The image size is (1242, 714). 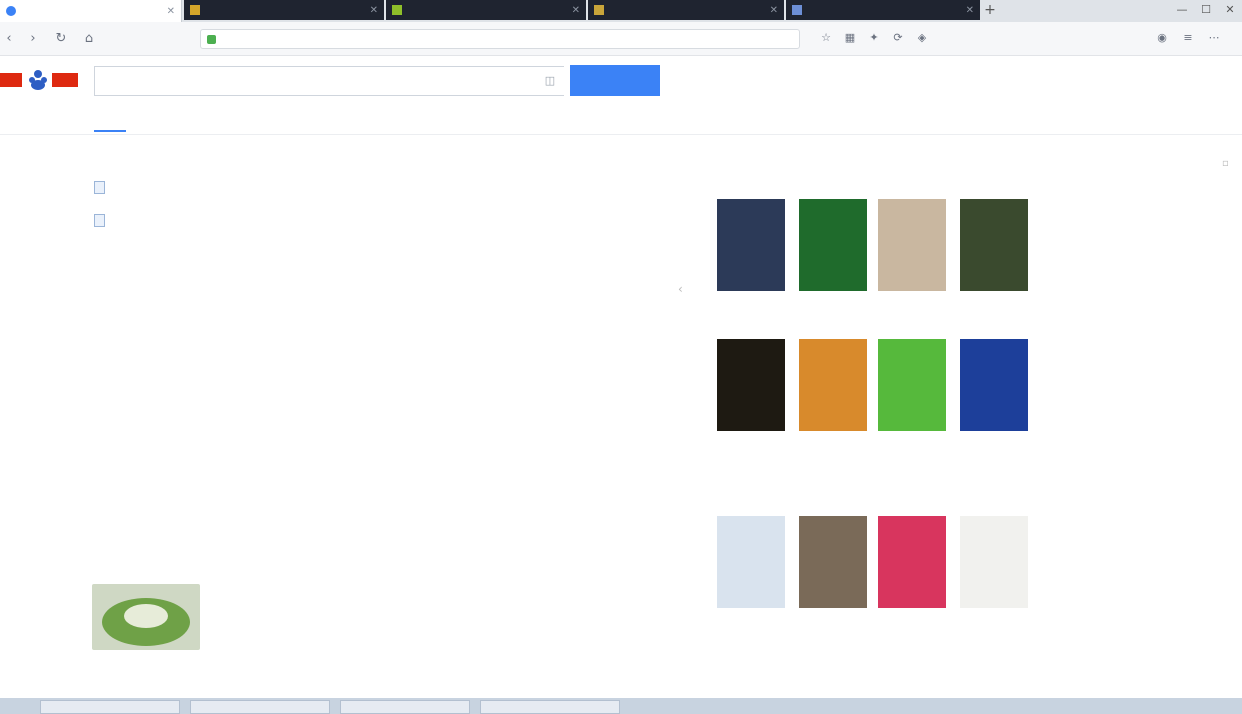 What do you see at coordinates (826, 38) in the screenshot?
I see `bookmark-icon: ☆` at bounding box center [826, 38].